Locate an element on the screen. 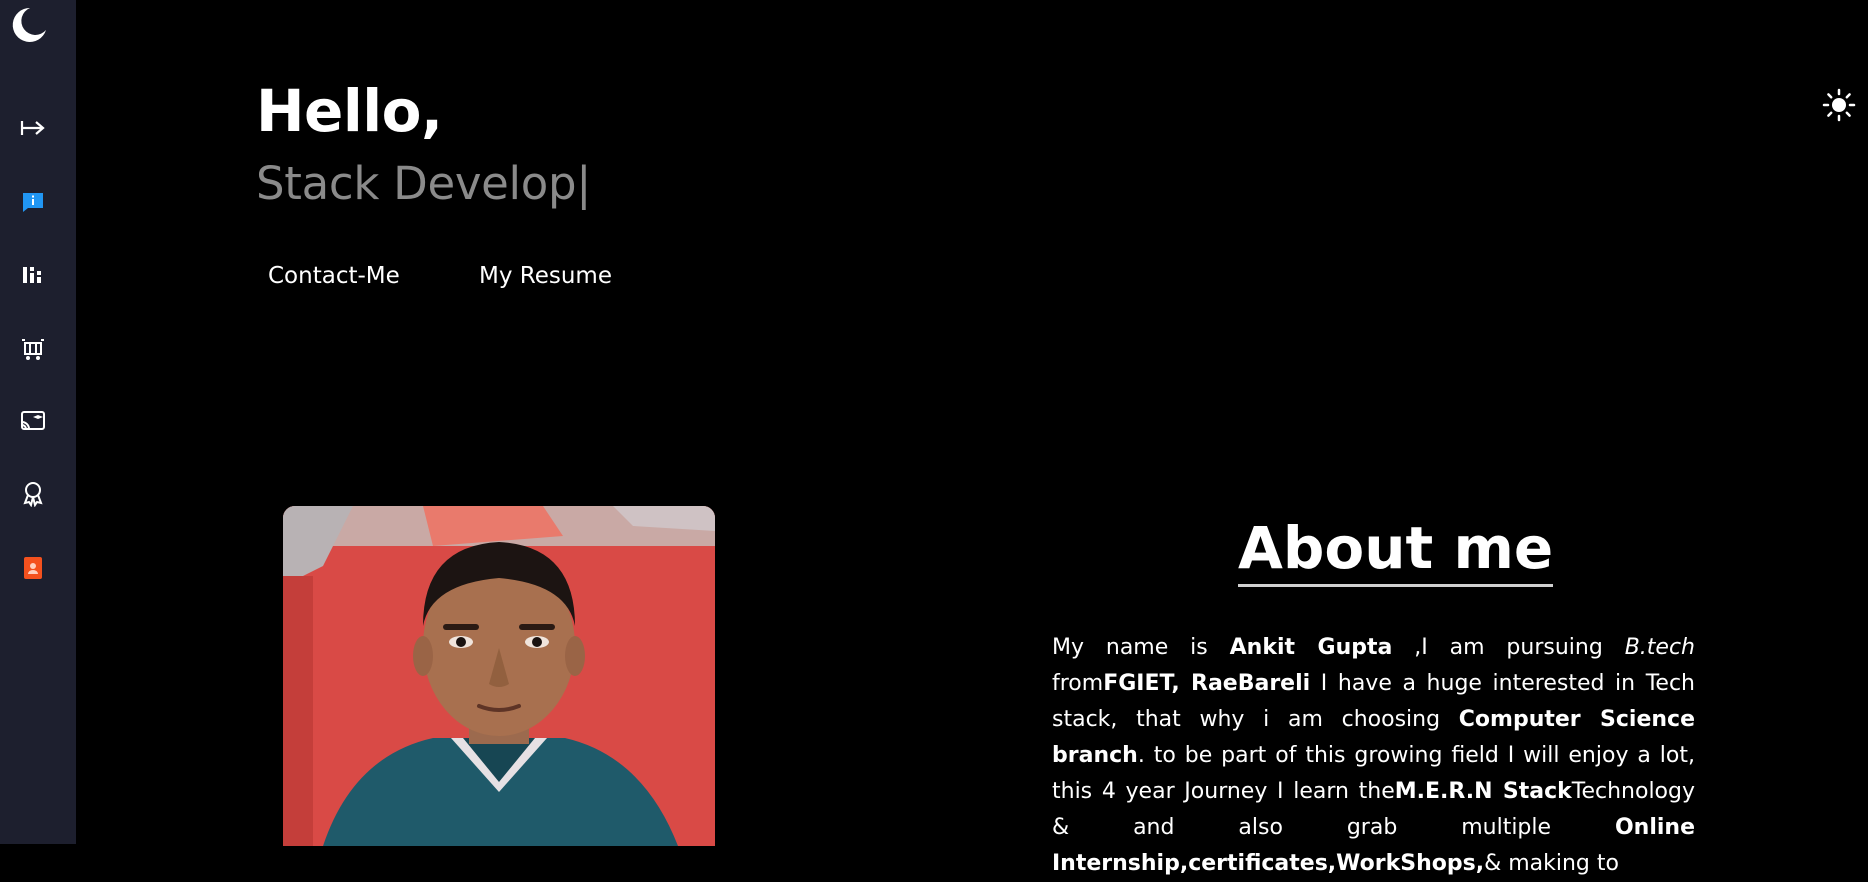  projects-cart-icon is located at coordinates (33, 348).